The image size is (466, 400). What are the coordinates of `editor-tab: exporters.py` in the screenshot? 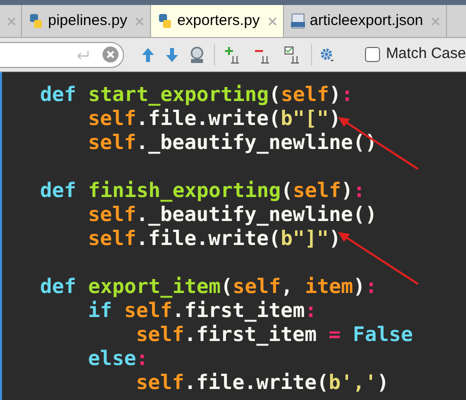 It's located at (217, 21).